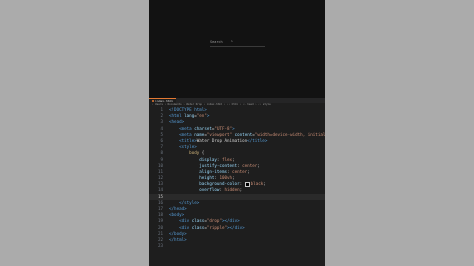 The height and width of the screenshot is (266, 474). I want to click on code-token: display, so click(208, 159).